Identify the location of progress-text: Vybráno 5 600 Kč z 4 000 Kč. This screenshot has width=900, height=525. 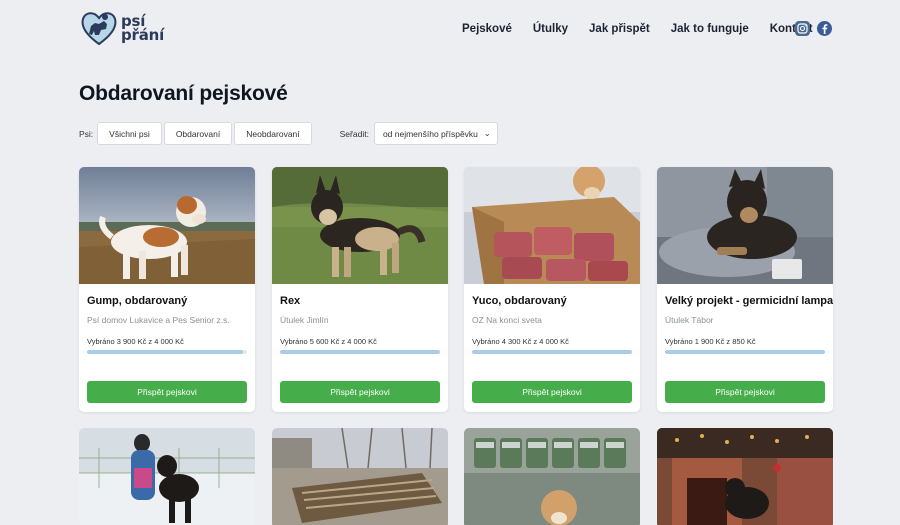
(328, 341).